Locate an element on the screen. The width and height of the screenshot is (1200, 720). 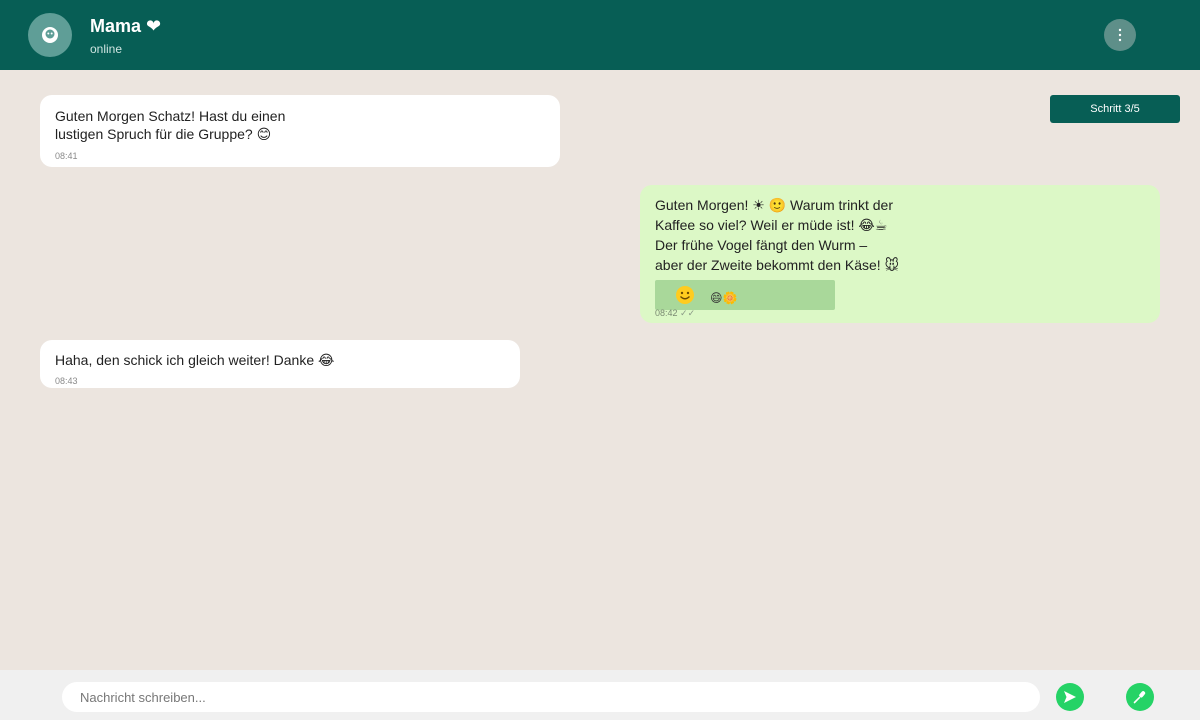
message-text-line: aber der Zweite bekommt den Käse! 🐭 is located at coordinates (777, 265).